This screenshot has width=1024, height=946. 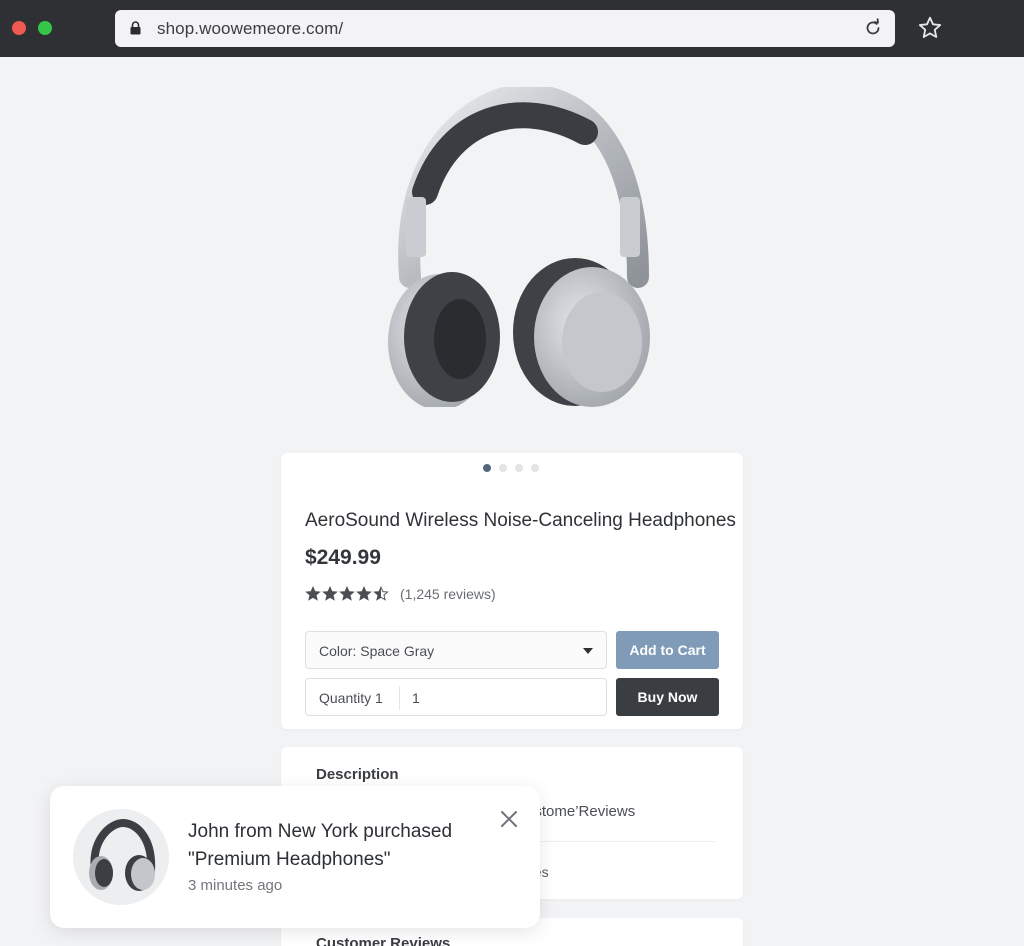 What do you see at coordinates (456, 650) in the screenshot?
I see `color-select: Color: Space Gray` at bounding box center [456, 650].